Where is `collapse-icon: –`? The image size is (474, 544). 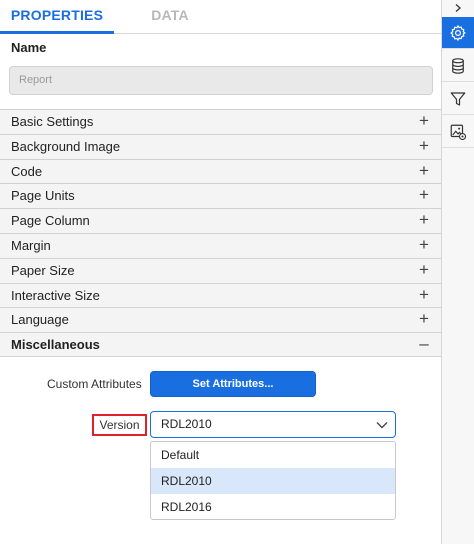
collapse-icon: – is located at coordinates (424, 344).